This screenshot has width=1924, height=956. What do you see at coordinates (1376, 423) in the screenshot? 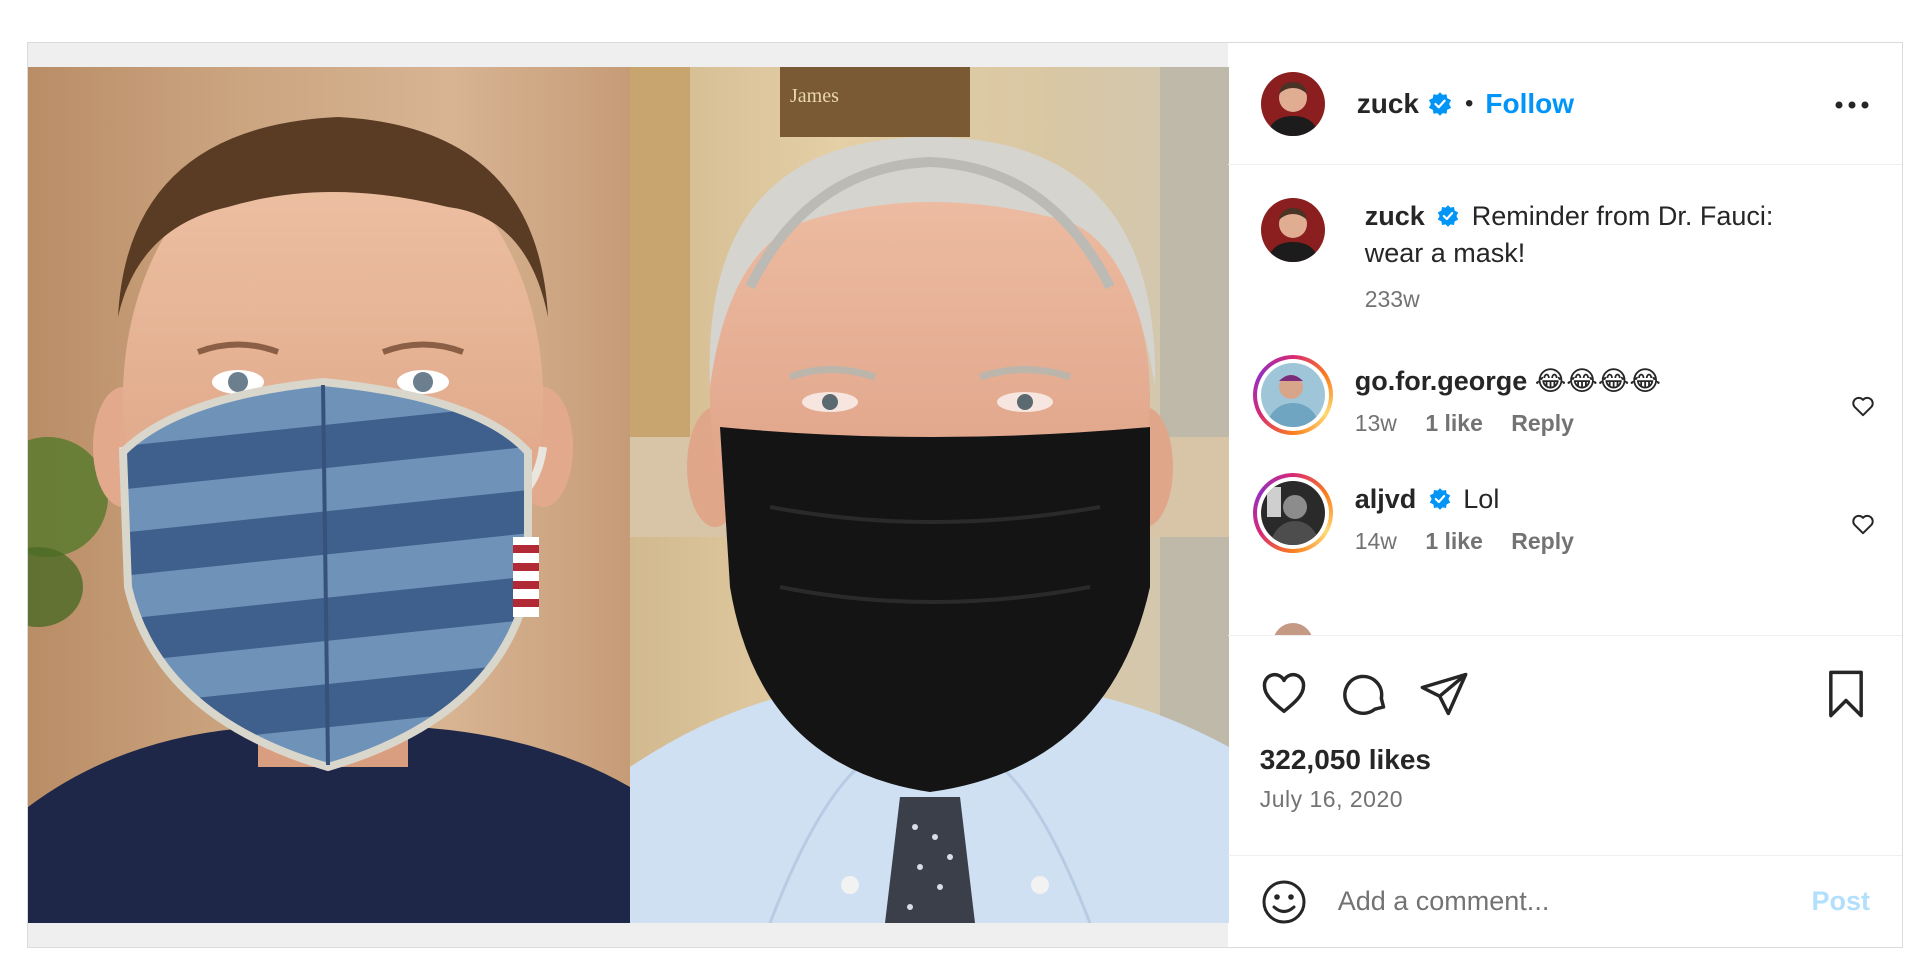
I see `comment-age: 13w` at bounding box center [1376, 423].